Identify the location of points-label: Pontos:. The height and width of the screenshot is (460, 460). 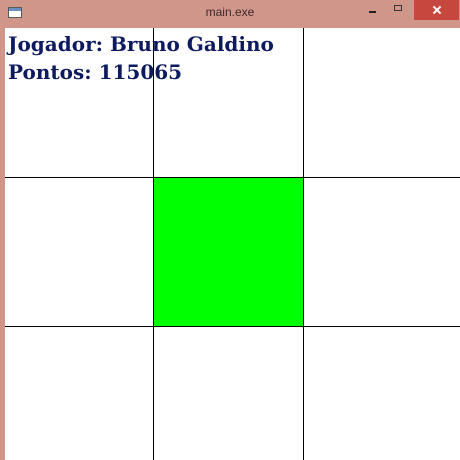
(50, 72).